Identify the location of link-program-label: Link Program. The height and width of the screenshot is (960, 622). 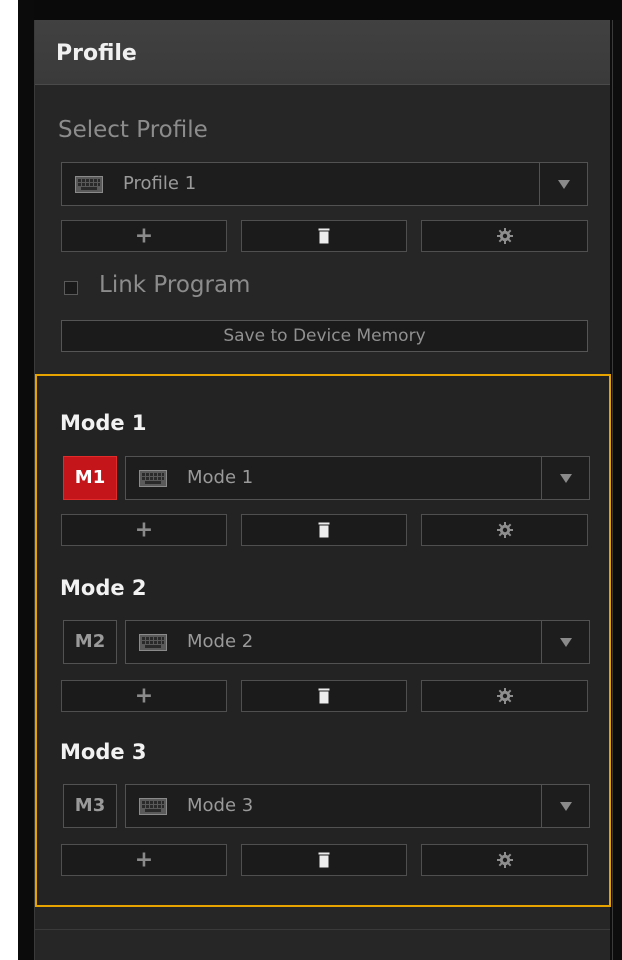
(175, 285).